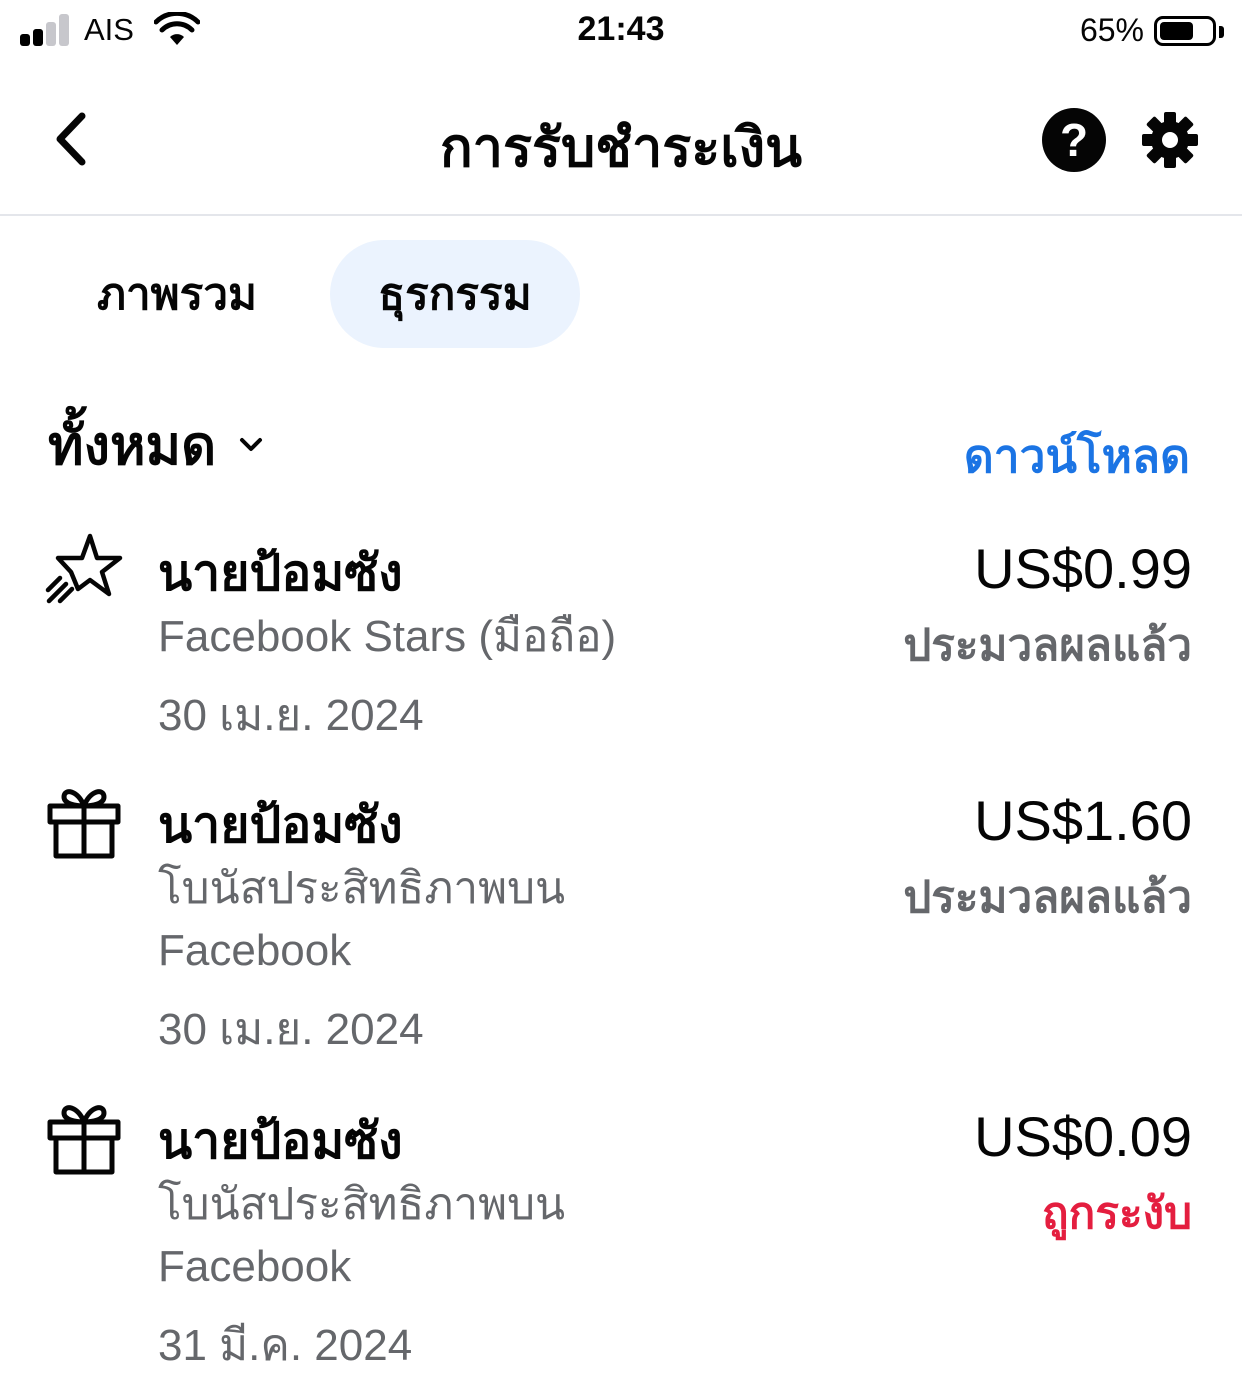 This screenshot has width=1242, height=1380. What do you see at coordinates (621, 295) in the screenshot?
I see `tab-bar: ภาพรวม ธุรกรรม` at bounding box center [621, 295].